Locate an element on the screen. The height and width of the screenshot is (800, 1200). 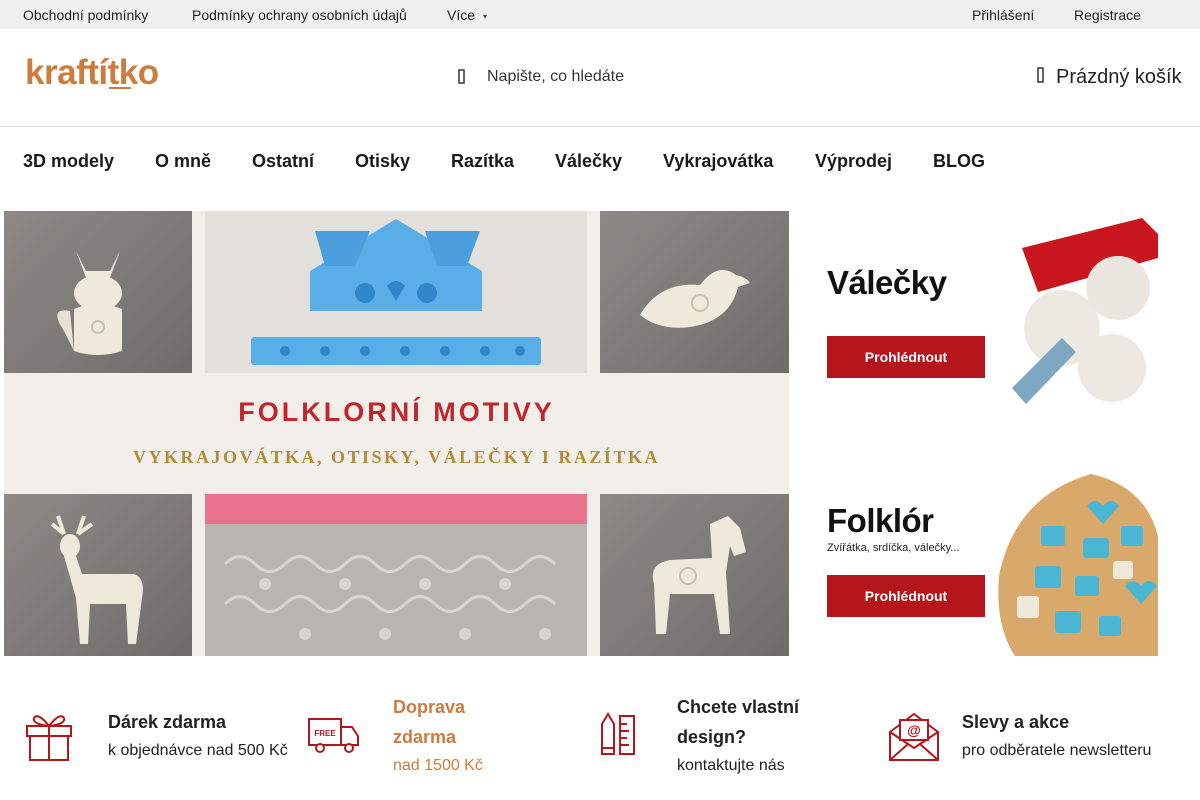
logo-underline is located at coordinates (120, 88).